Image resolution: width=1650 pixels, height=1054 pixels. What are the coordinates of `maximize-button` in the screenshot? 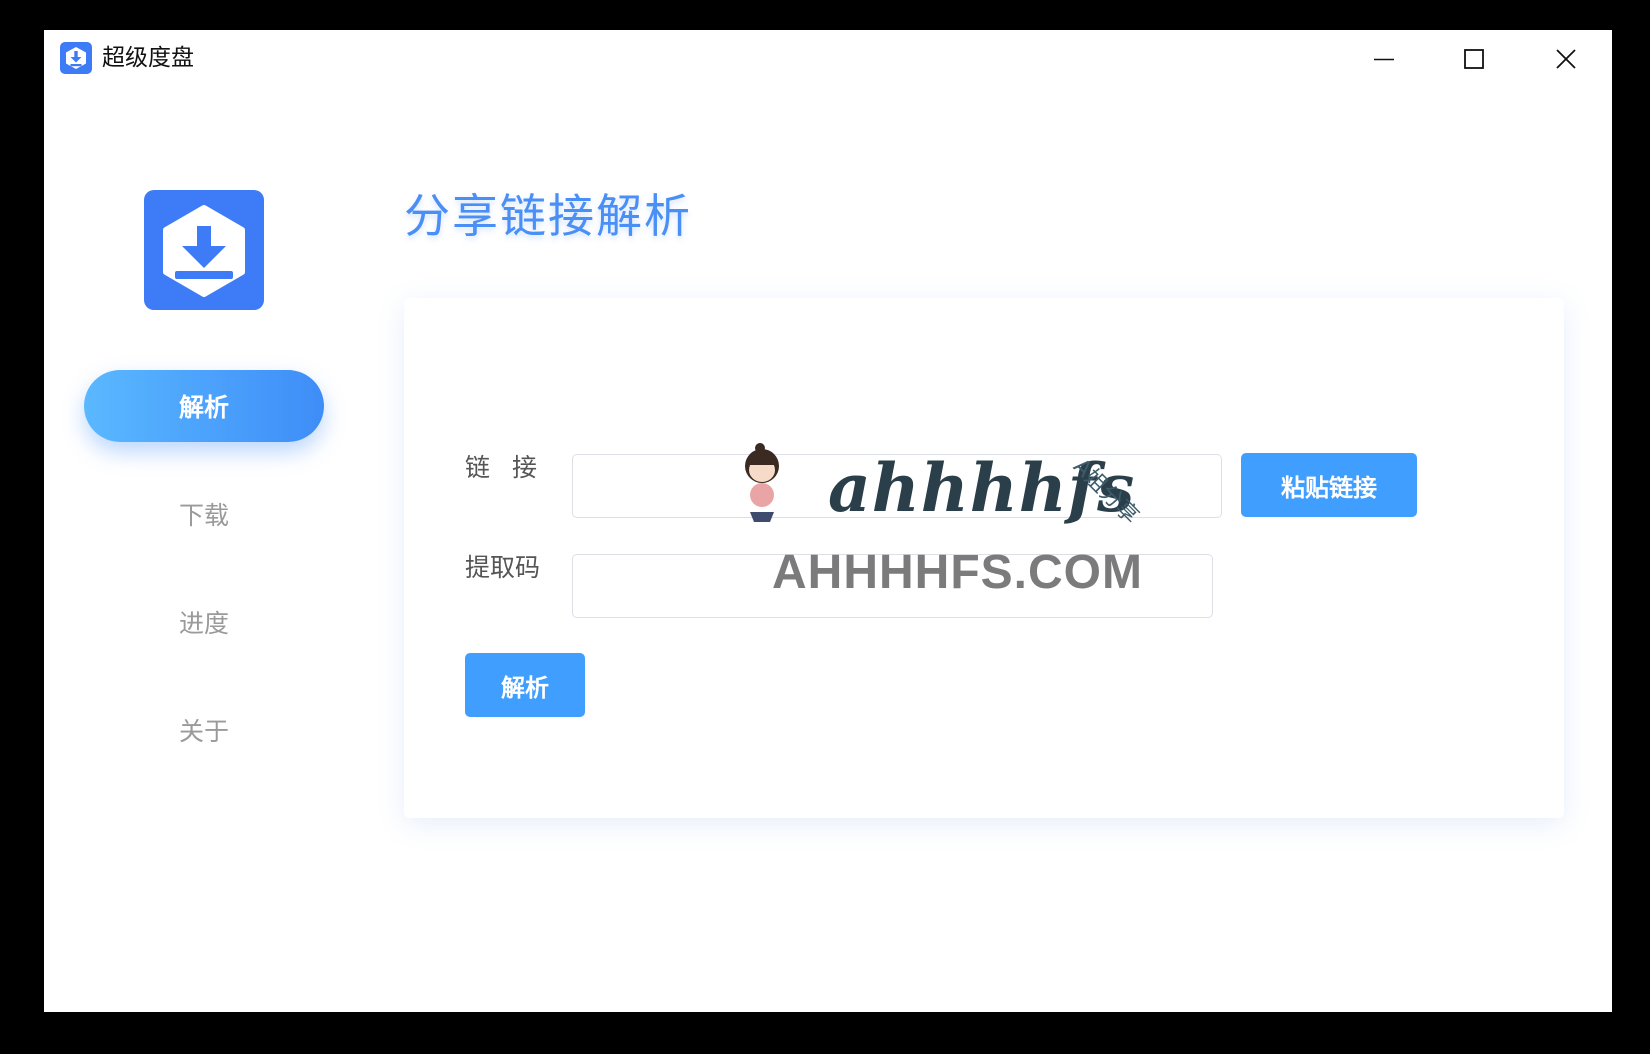 It's located at (1474, 59).